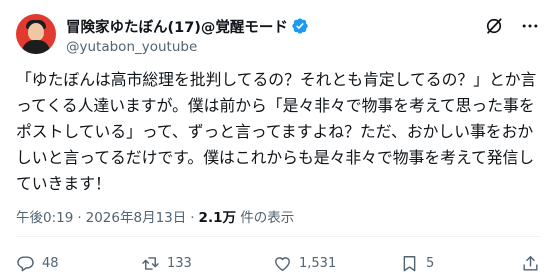 The height and width of the screenshot is (277, 556). I want to click on bookmark-button: 5, so click(417, 263).